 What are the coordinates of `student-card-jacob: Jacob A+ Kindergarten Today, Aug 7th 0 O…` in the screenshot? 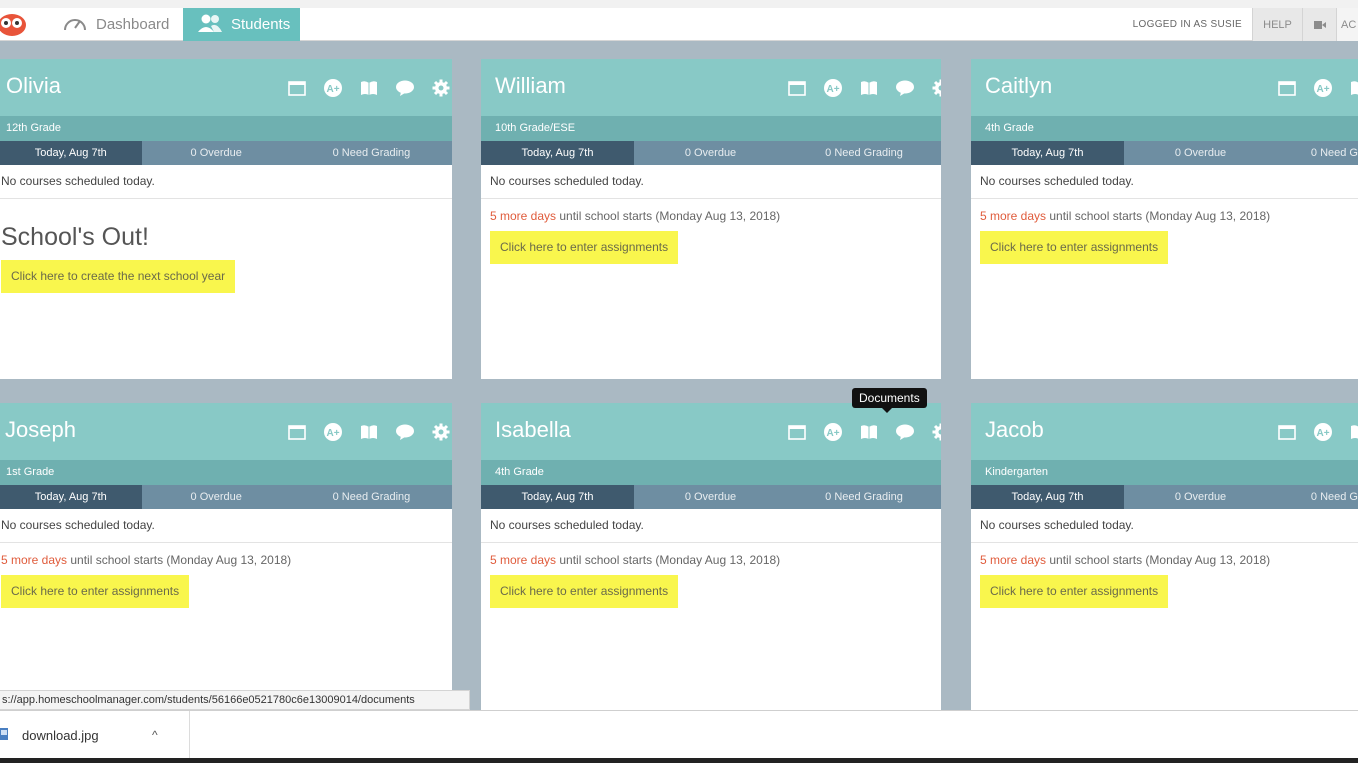 It's located at (1164, 556).